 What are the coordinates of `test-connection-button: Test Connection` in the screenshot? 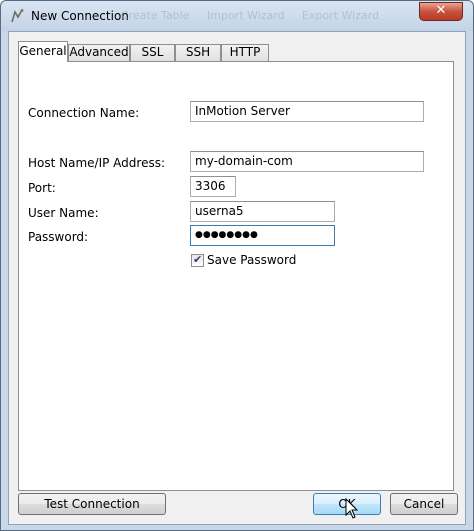 It's located at (92, 504).